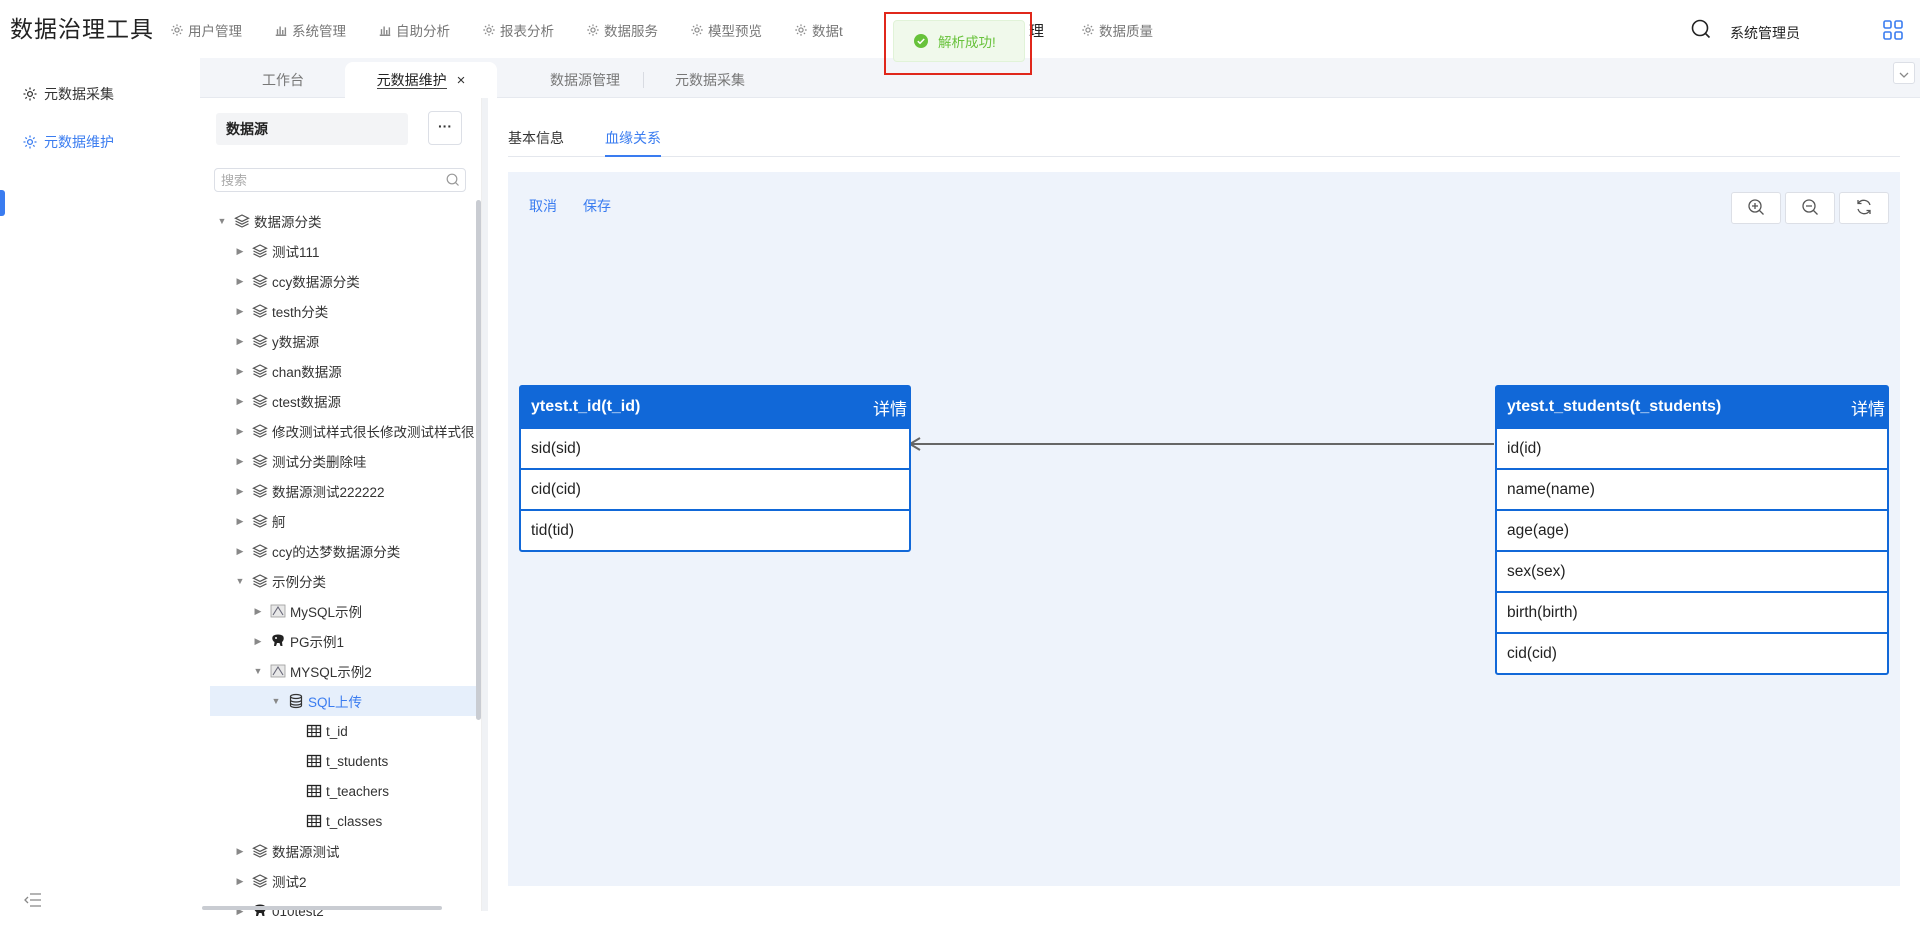 The height and width of the screenshot is (926, 1920). What do you see at coordinates (445, 128) in the screenshot?
I see `more-button: ···` at bounding box center [445, 128].